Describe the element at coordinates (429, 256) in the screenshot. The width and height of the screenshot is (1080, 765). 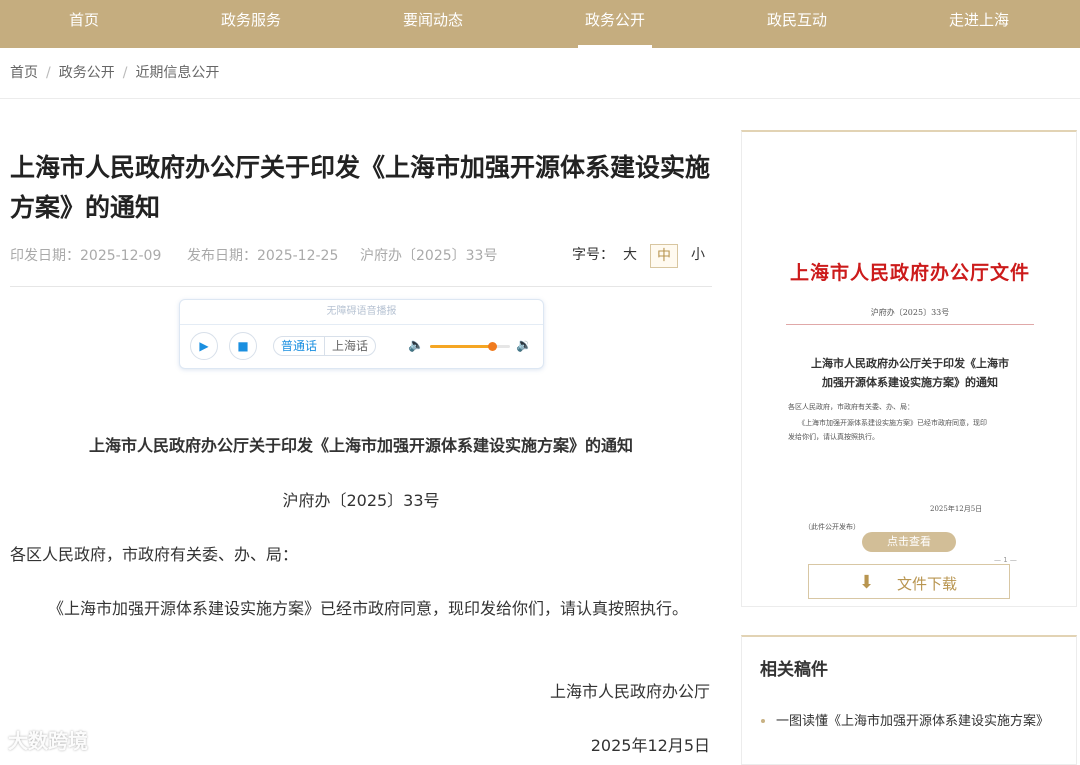
I see `document-number: 沪府办〔2025〕33号` at that location.